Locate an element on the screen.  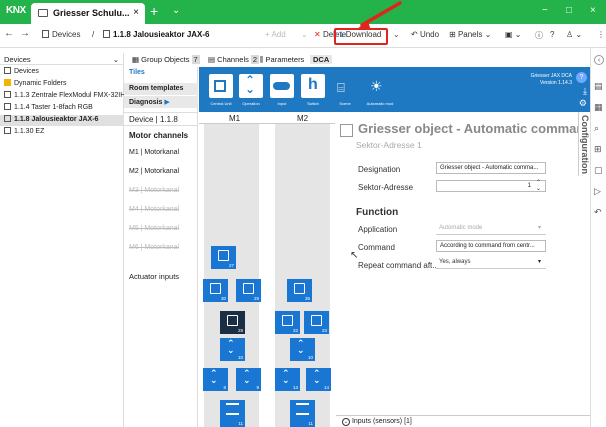
forward-button: → is located at coordinates (25, 33).